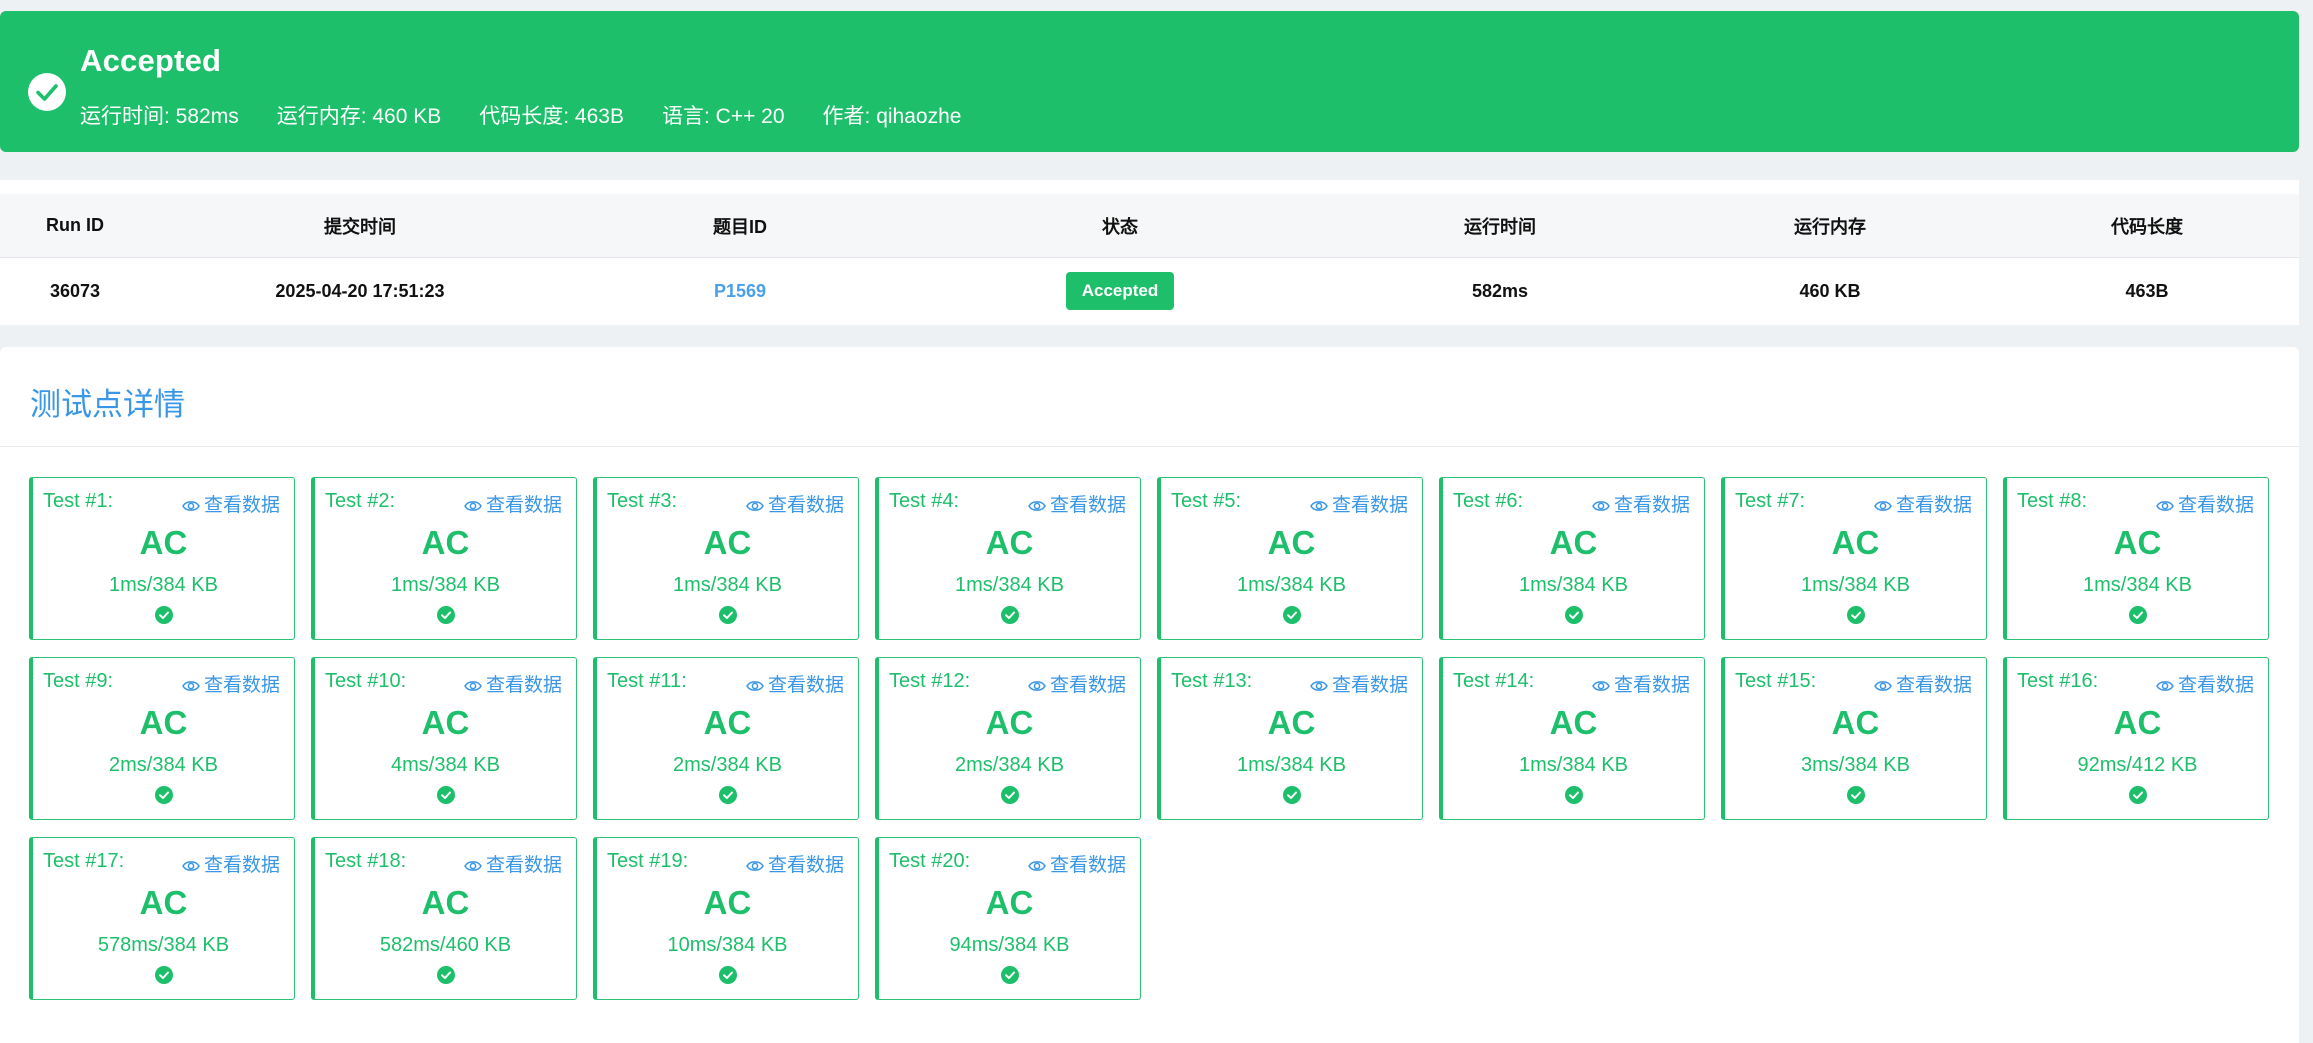  Describe the element at coordinates (723, 116) in the screenshot. I see `language-text: 语言: C++ 20` at that location.